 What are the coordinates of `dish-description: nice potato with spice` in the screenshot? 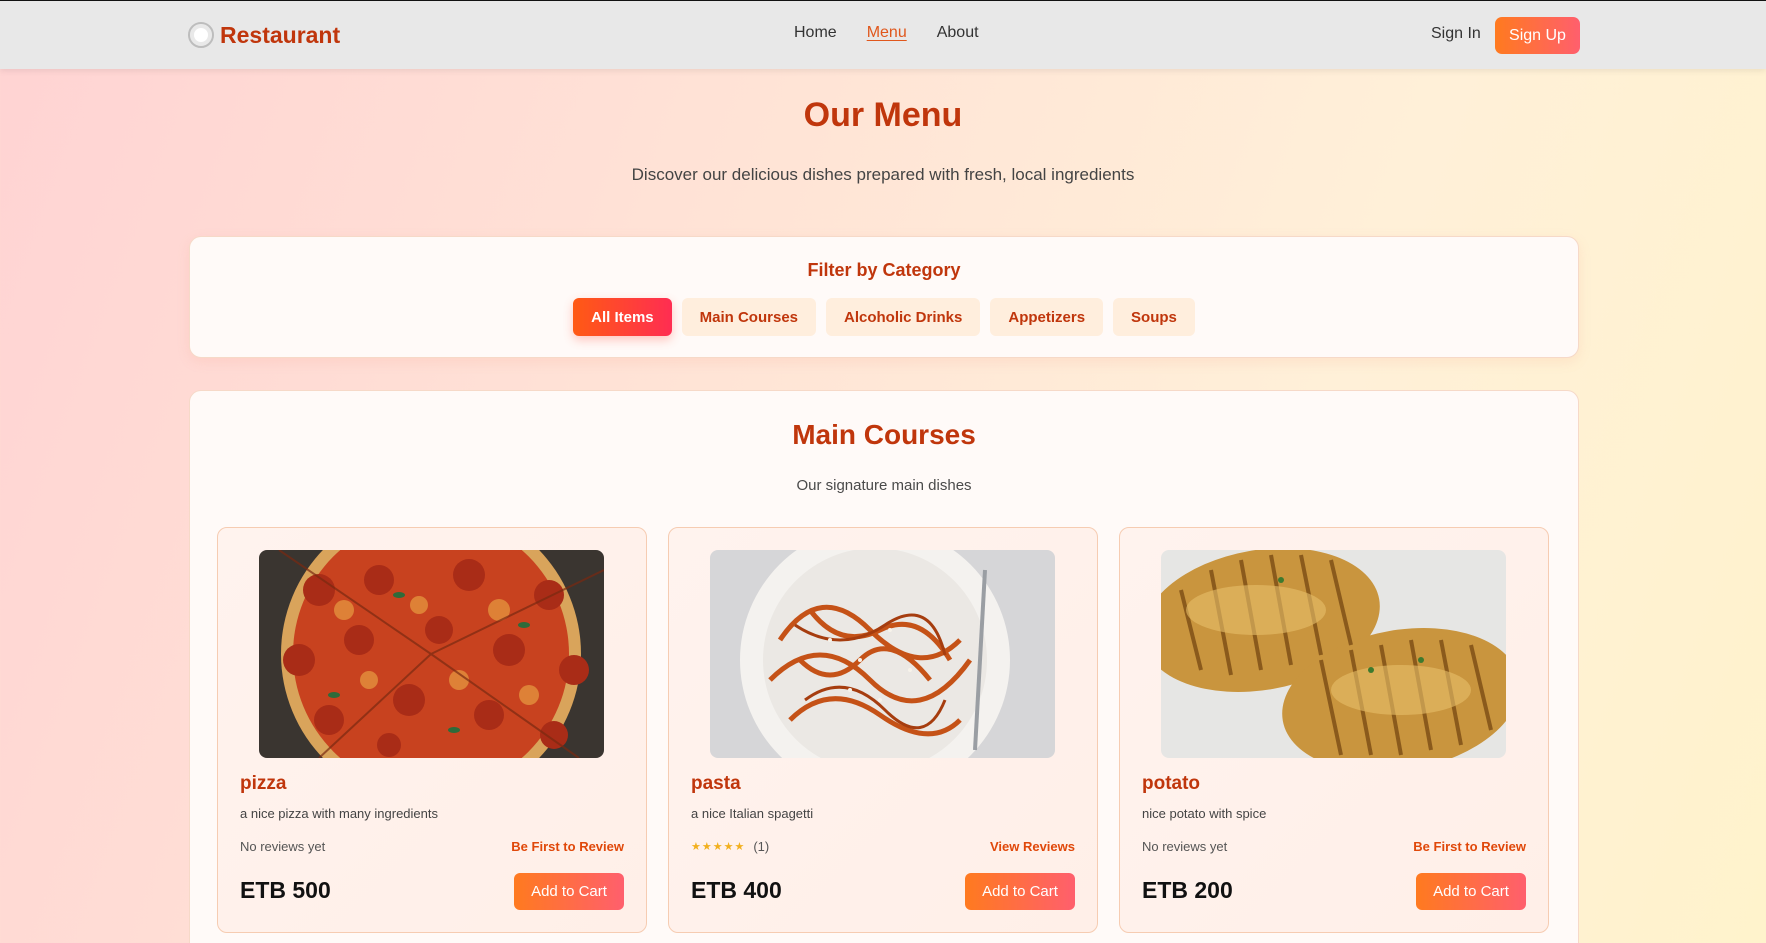 It's located at (1204, 813).